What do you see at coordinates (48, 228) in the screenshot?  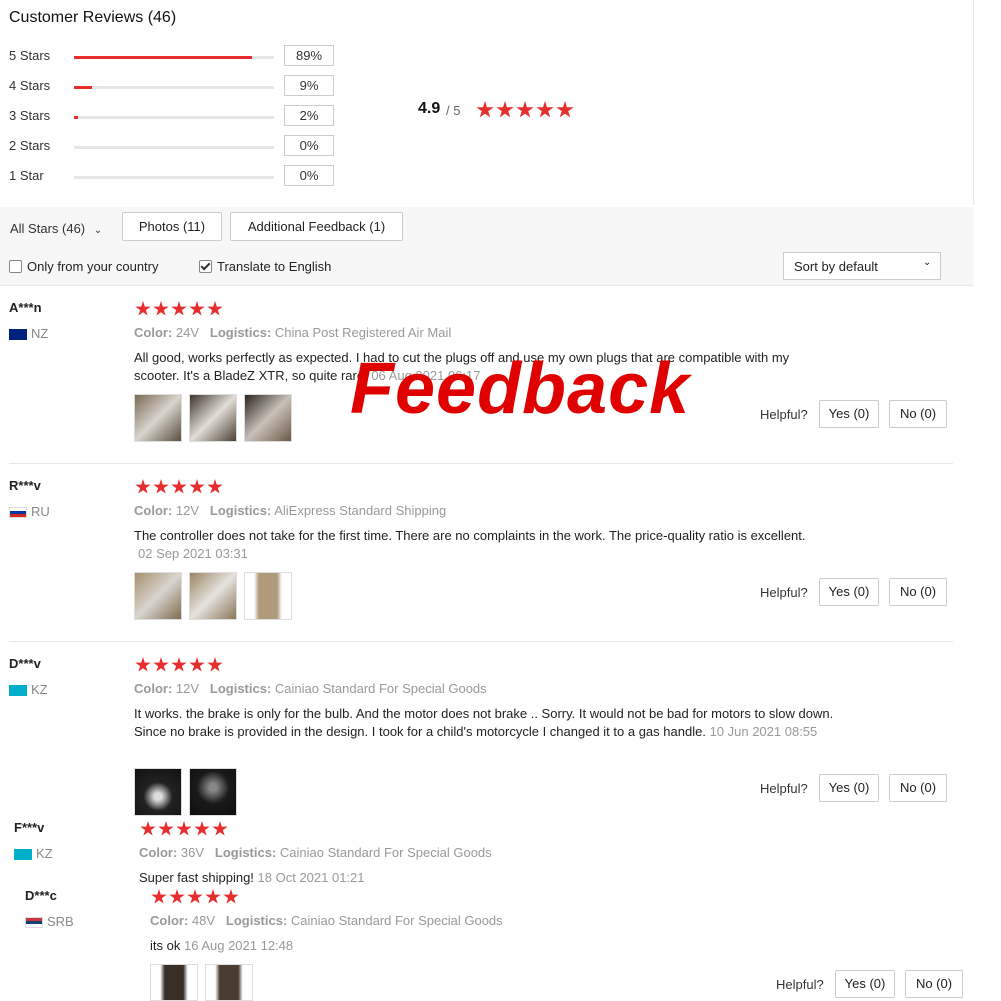 I see `all-stars-label: All Stars (46)` at bounding box center [48, 228].